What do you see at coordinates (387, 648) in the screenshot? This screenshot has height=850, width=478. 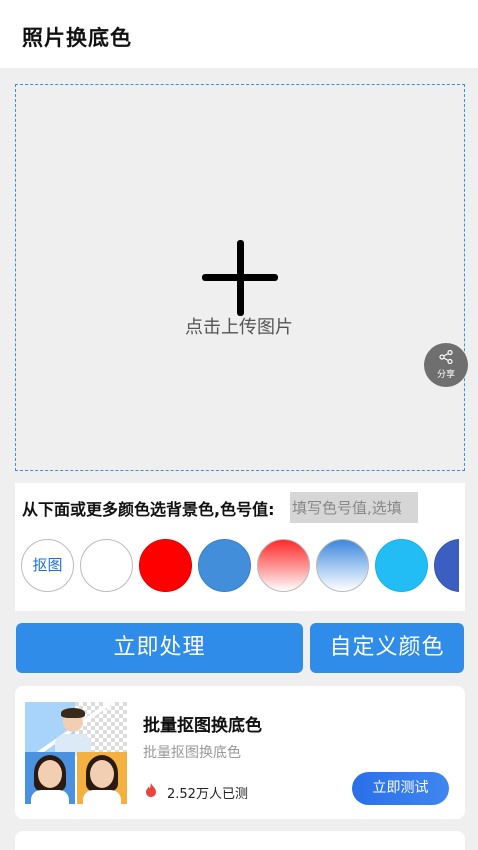 I see `custom-color-button: 自定义颜色` at bounding box center [387, 648].